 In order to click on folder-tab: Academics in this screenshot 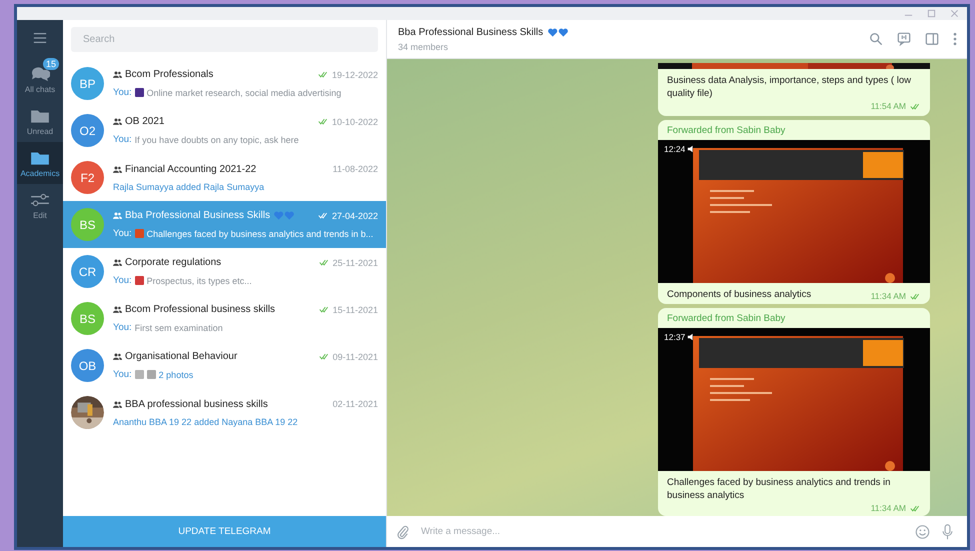, I will do `click(40, 163)`.